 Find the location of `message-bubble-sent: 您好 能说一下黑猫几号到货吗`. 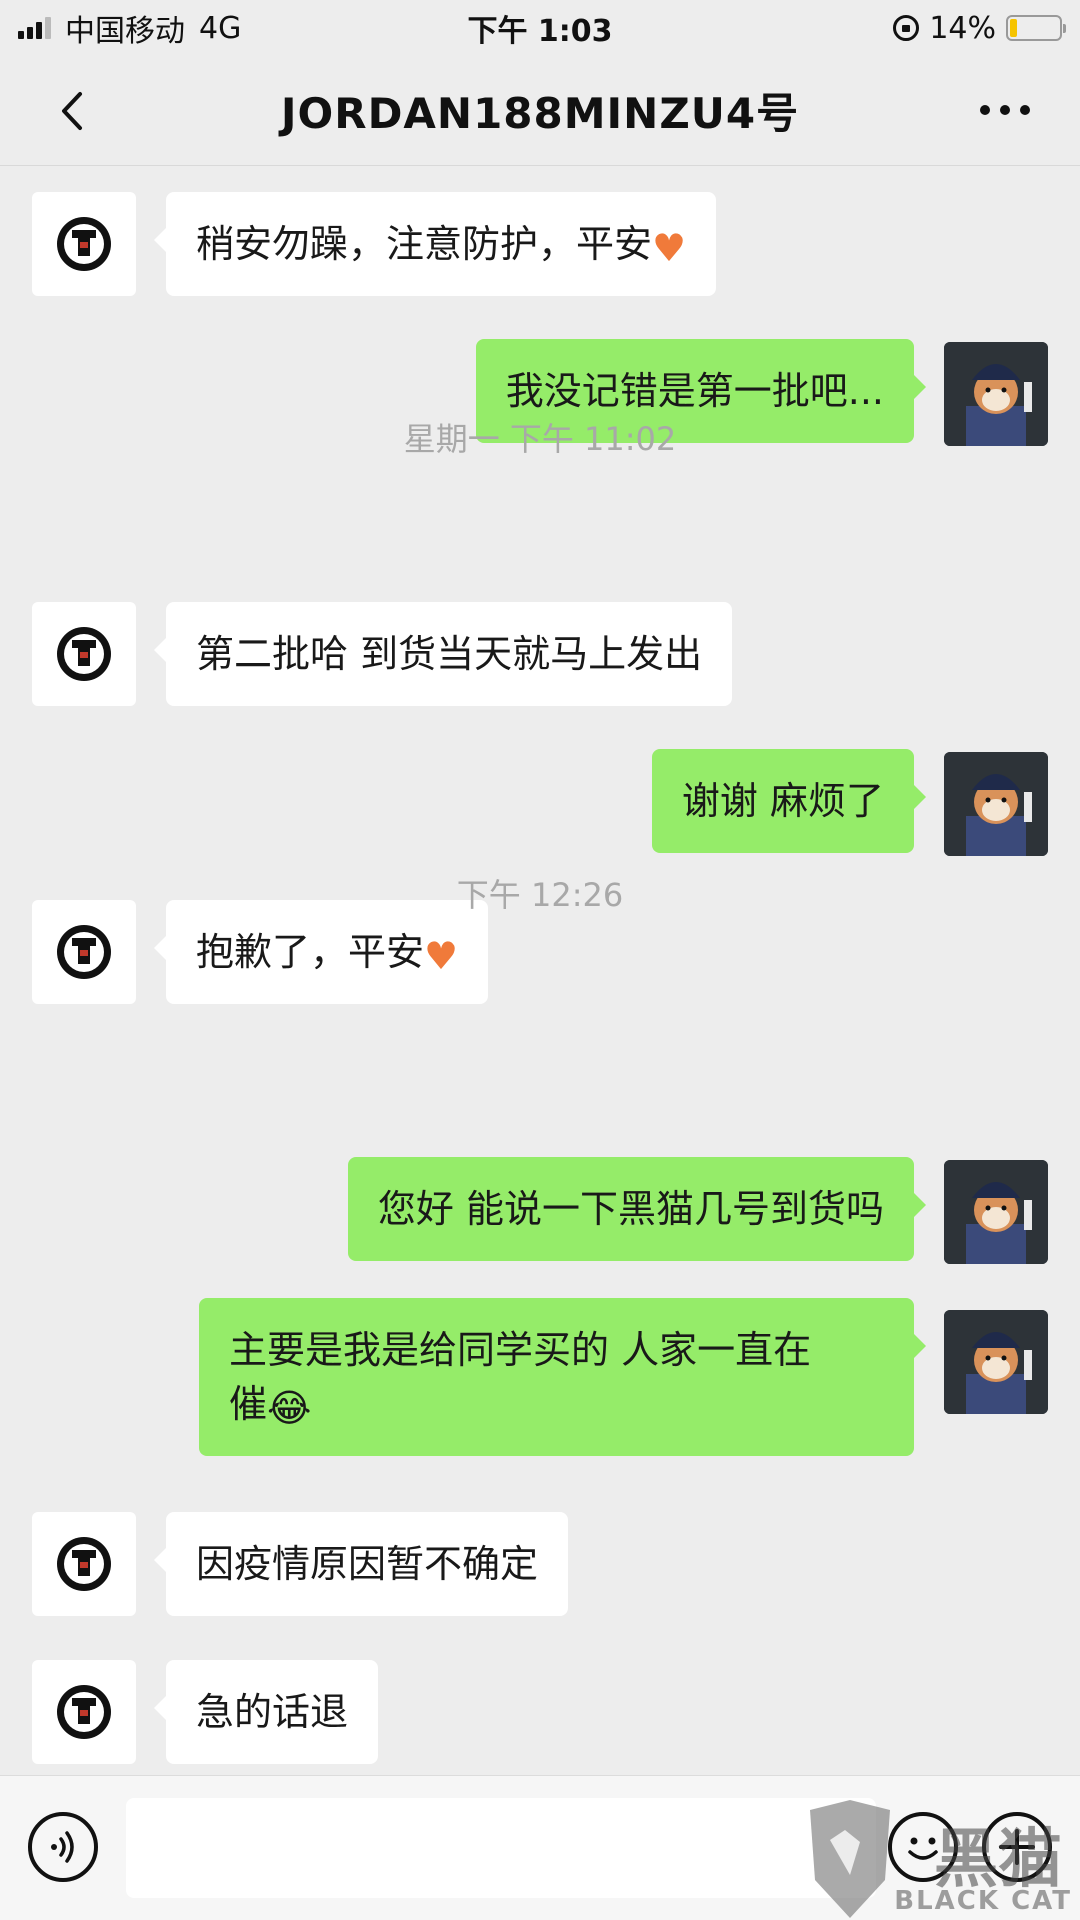

message-bubble-sent: 您好 能说一下黑猫几号到货吗 is located at coordinates (637, 1209).